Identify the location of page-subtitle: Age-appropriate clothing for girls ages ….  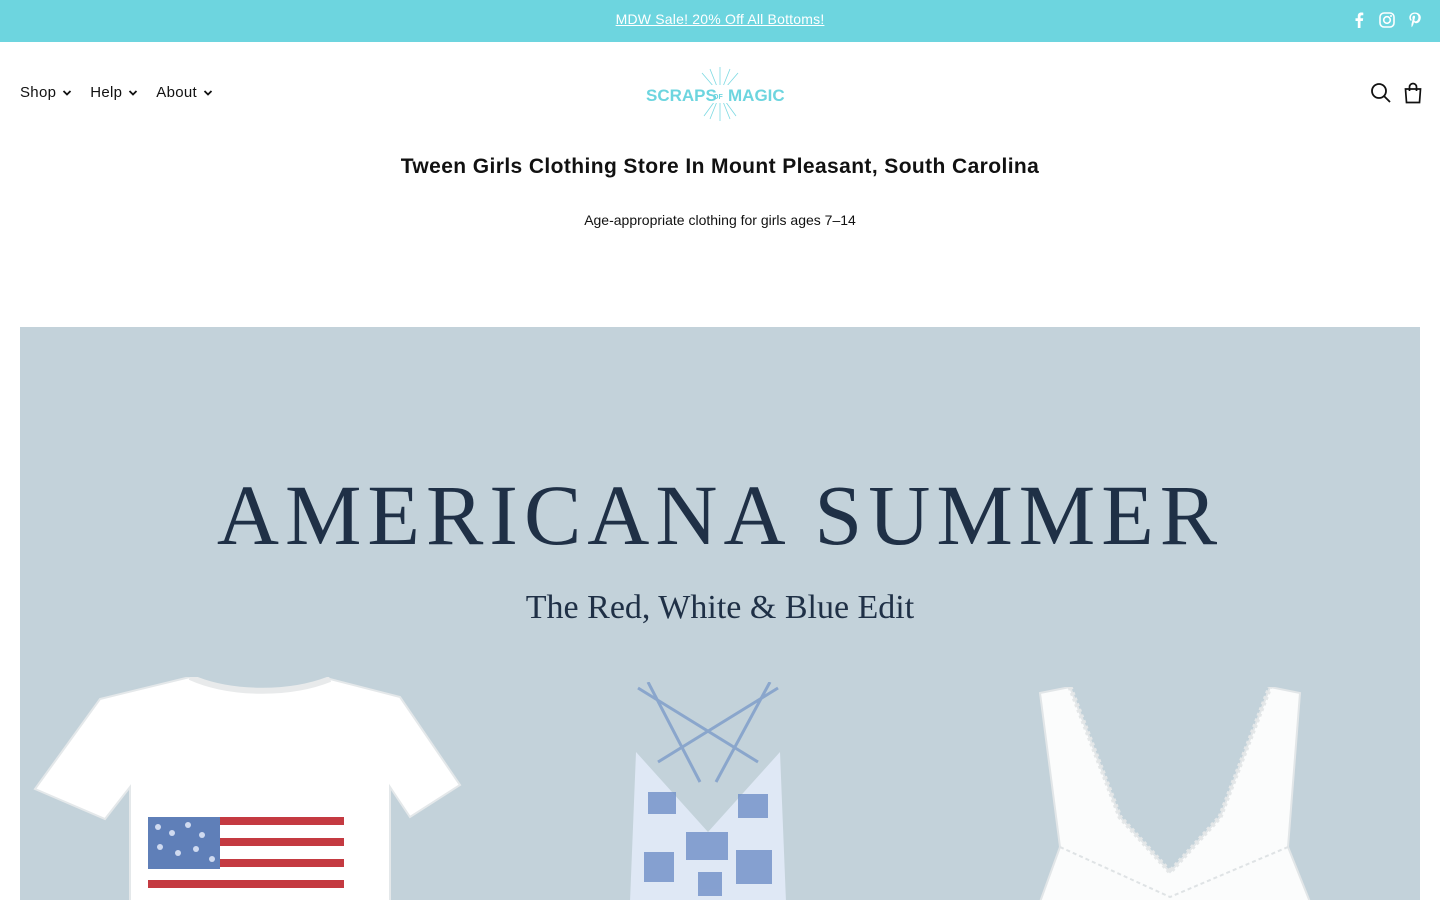
(720, 220).